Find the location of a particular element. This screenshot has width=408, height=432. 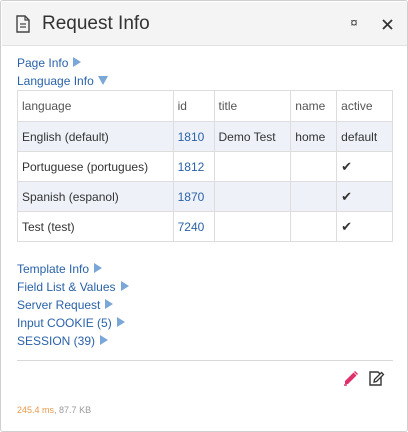

page-info-link: Page Info is located at coordinates (49, 63).